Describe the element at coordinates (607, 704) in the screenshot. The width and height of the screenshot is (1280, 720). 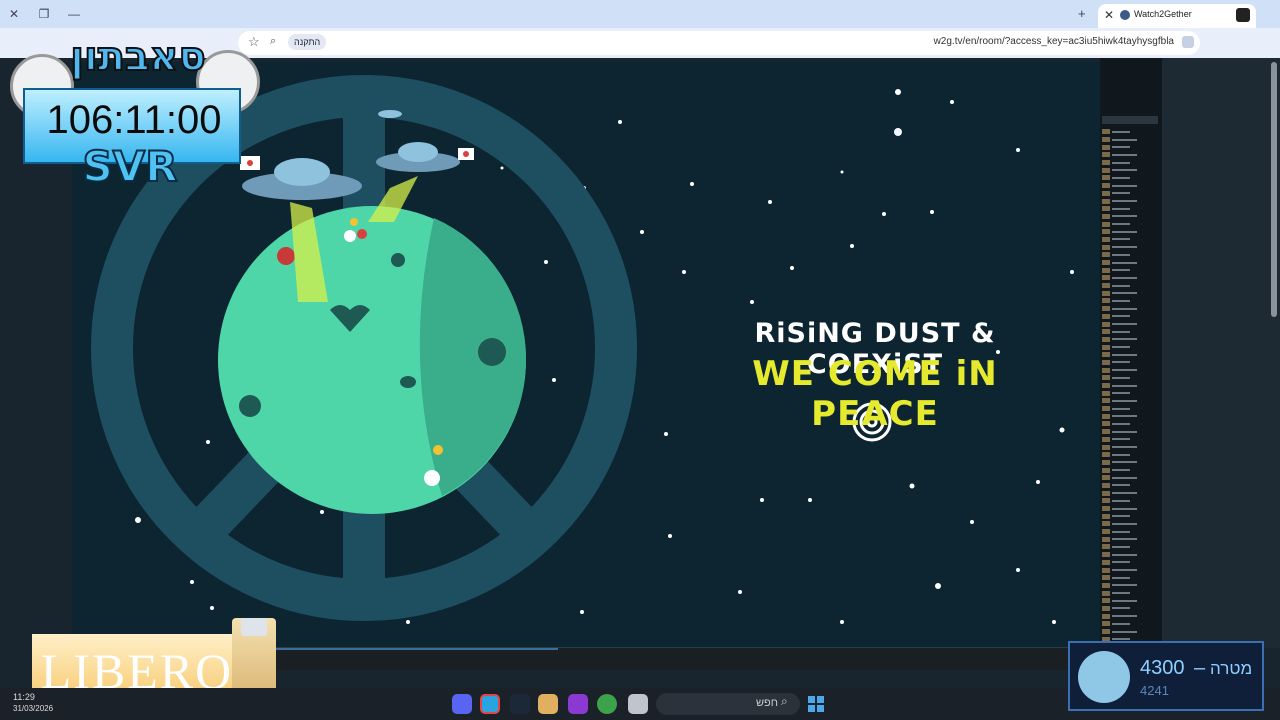
I see `chrome-icon` at that location.